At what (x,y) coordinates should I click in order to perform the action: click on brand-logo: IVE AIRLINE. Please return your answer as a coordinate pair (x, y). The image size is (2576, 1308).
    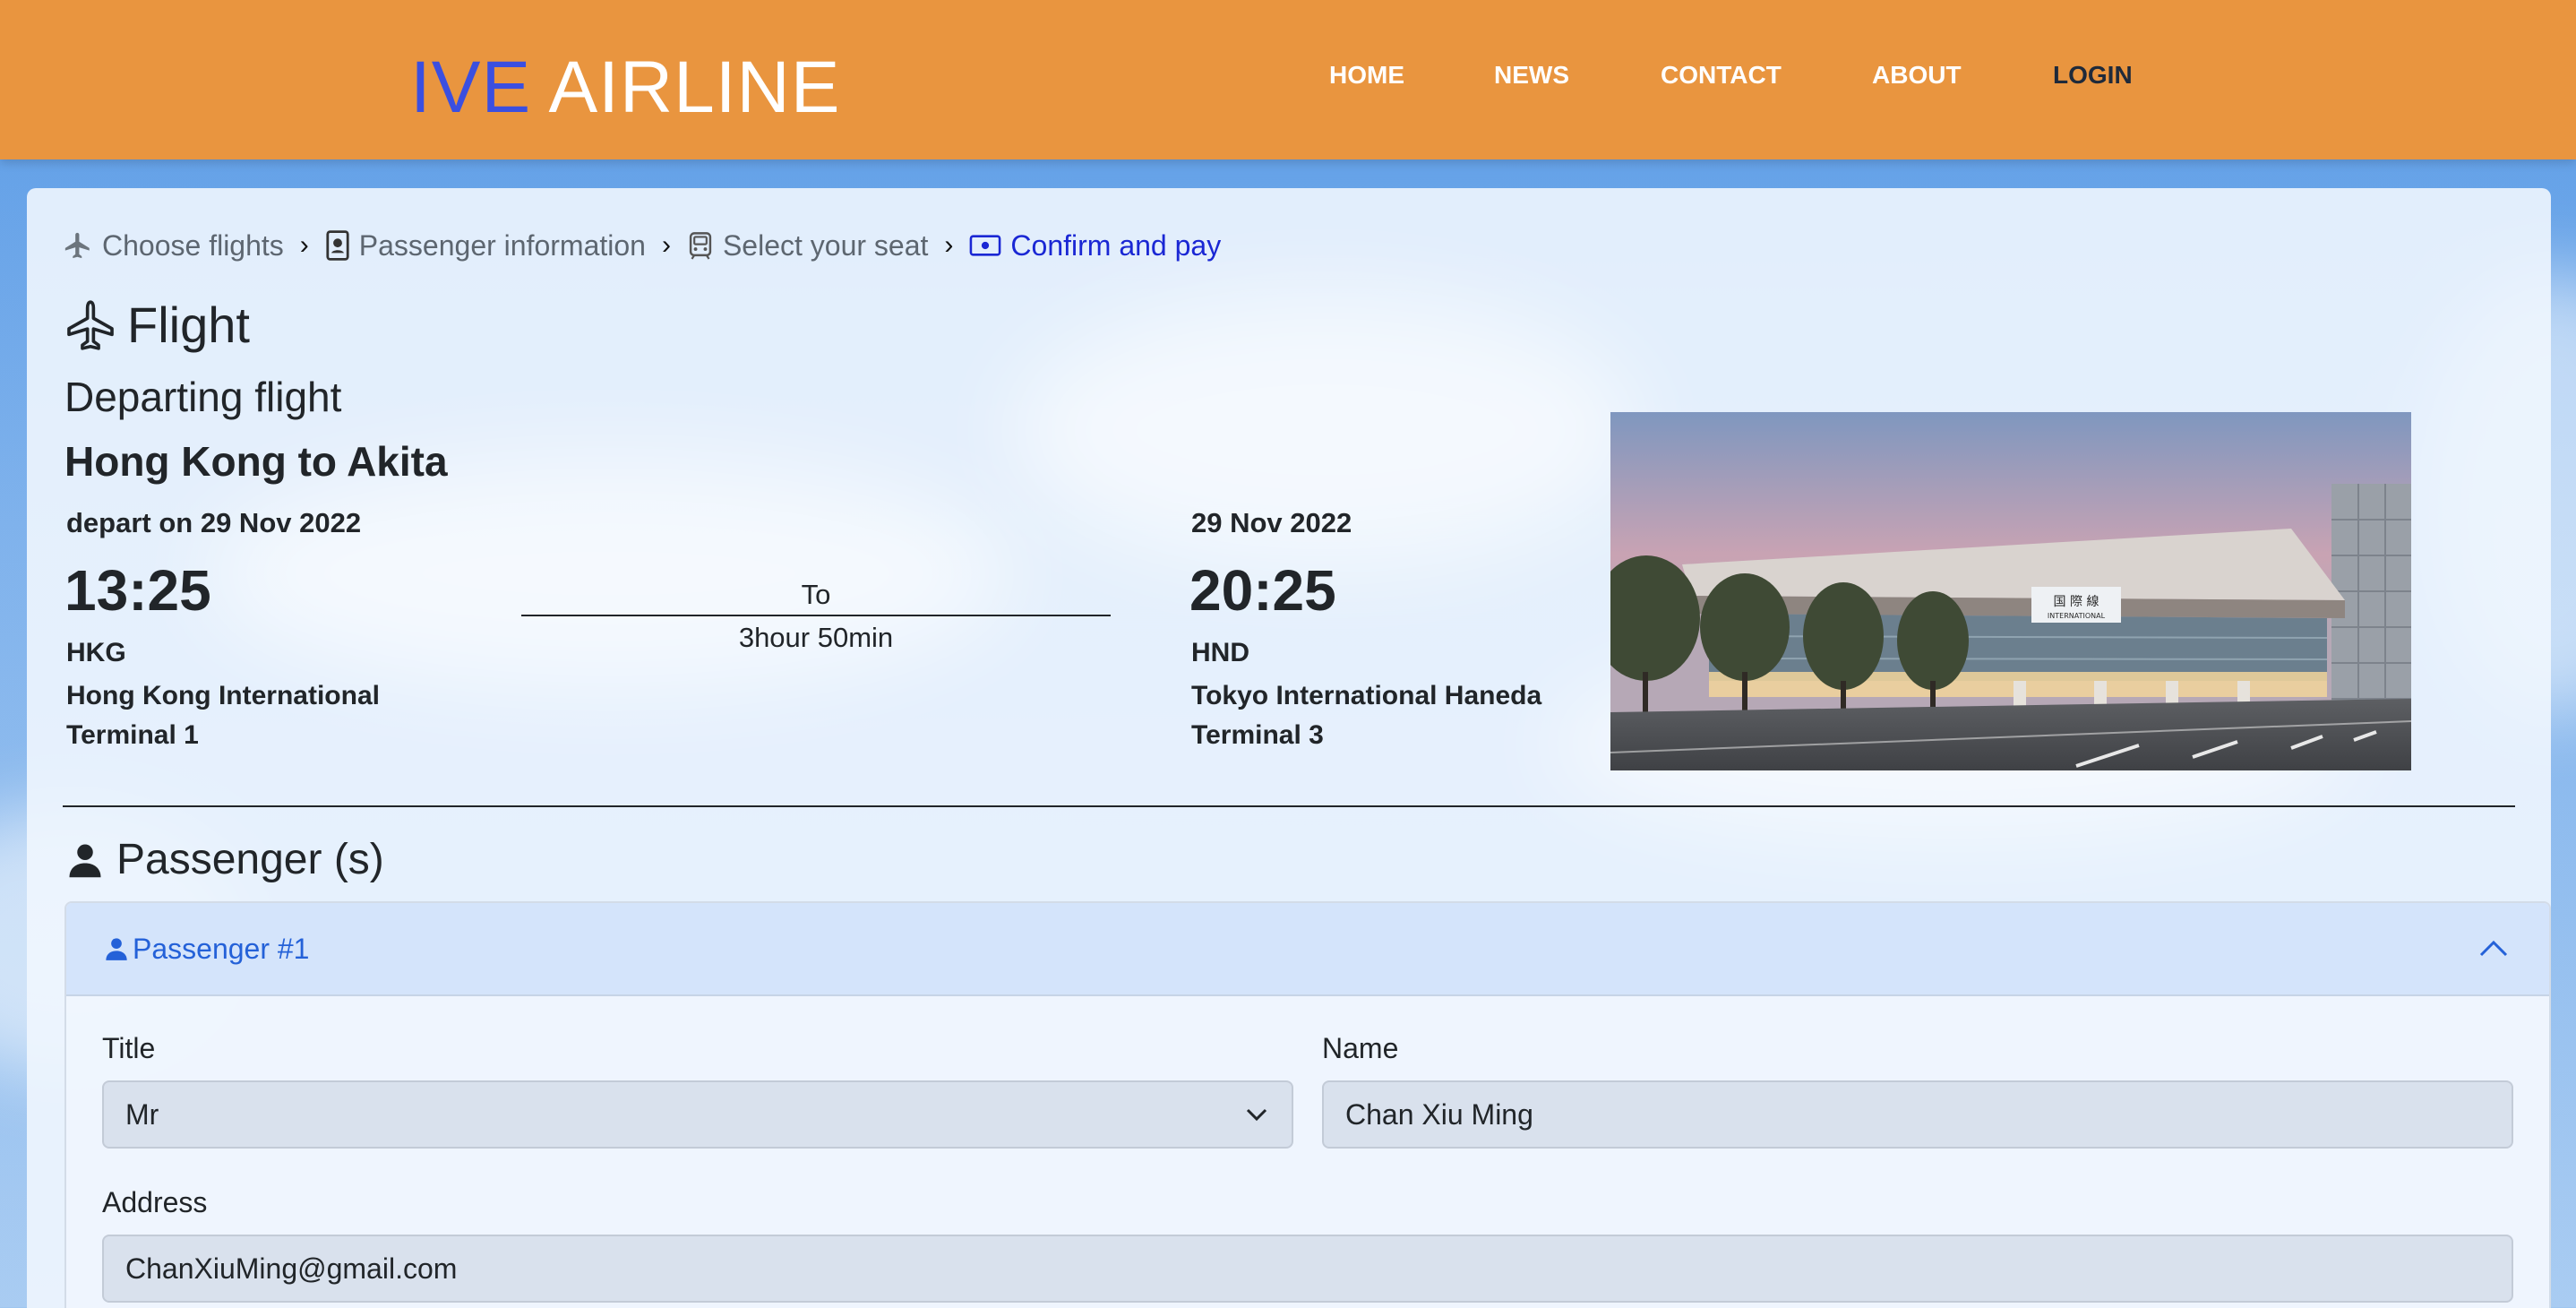
    Looking at the image, I should click on (625, 88).